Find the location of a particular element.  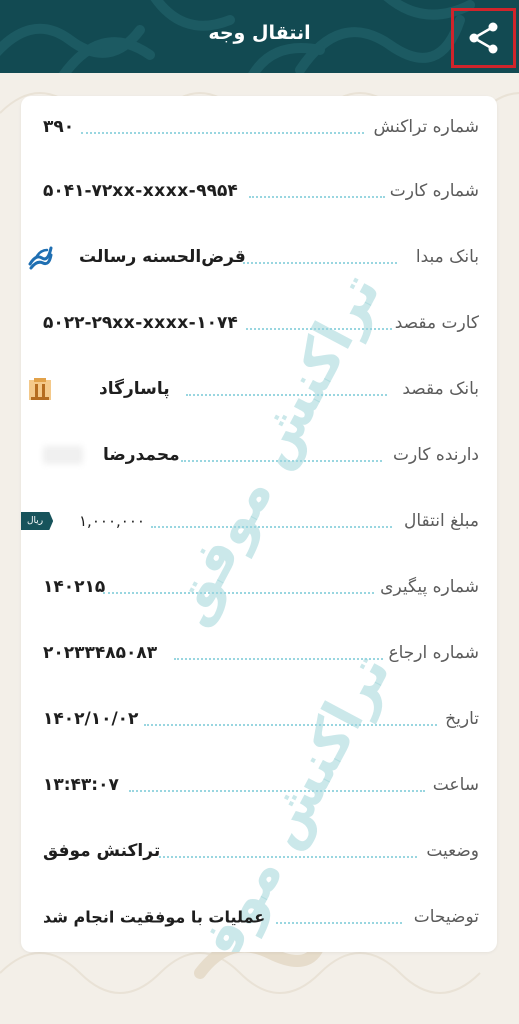

row-label: شماره ارجاع is located at coordinates (433, 653).